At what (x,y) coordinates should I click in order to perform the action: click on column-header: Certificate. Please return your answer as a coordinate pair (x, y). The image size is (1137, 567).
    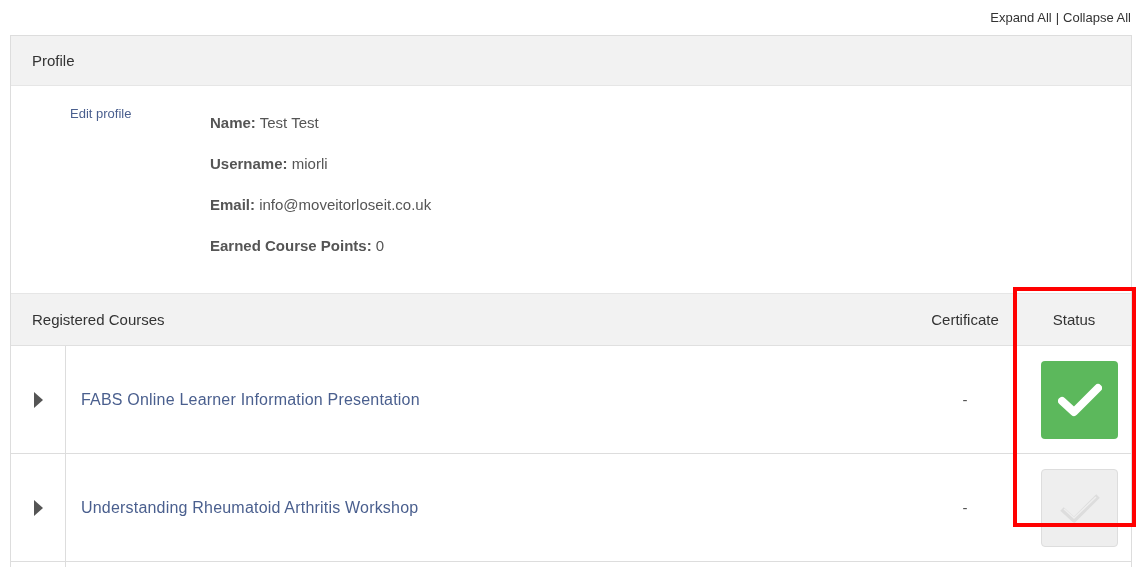
    Looking at the image, I should click on (965, 319).